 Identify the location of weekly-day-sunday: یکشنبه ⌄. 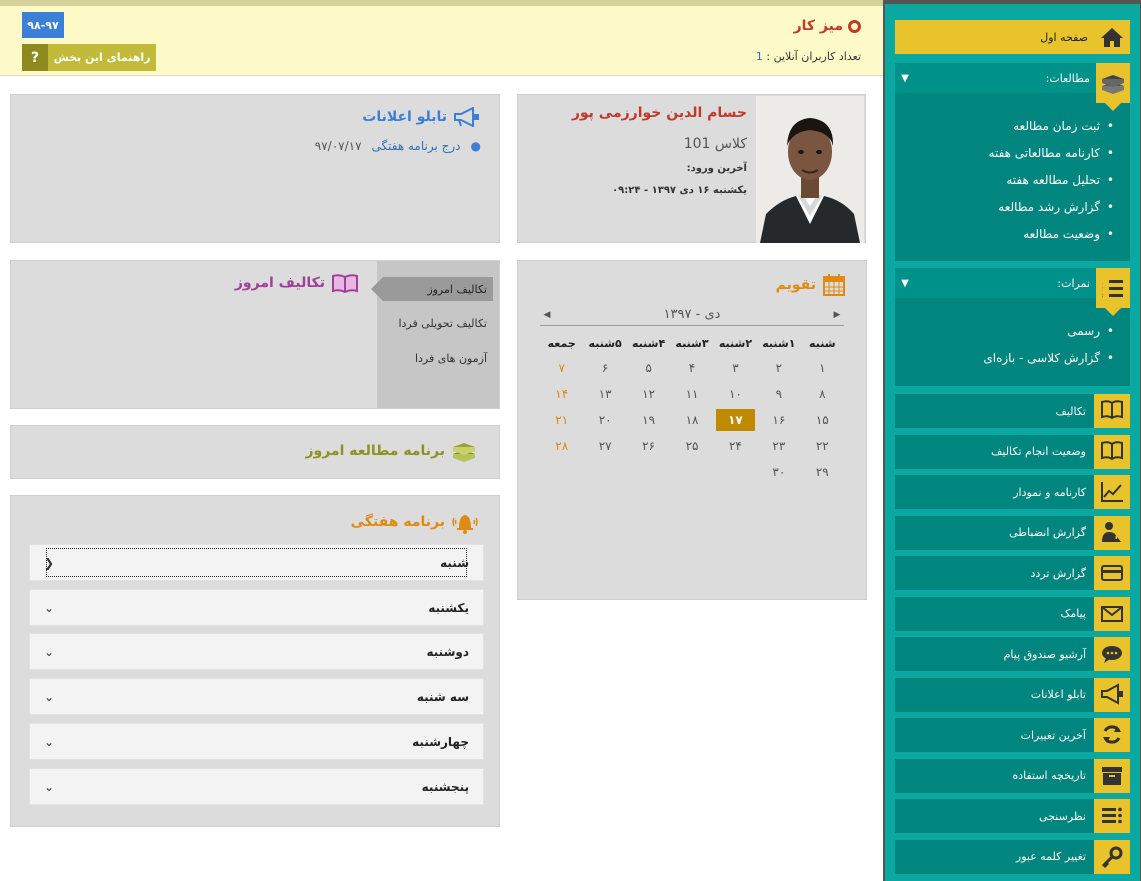
(256, 607).